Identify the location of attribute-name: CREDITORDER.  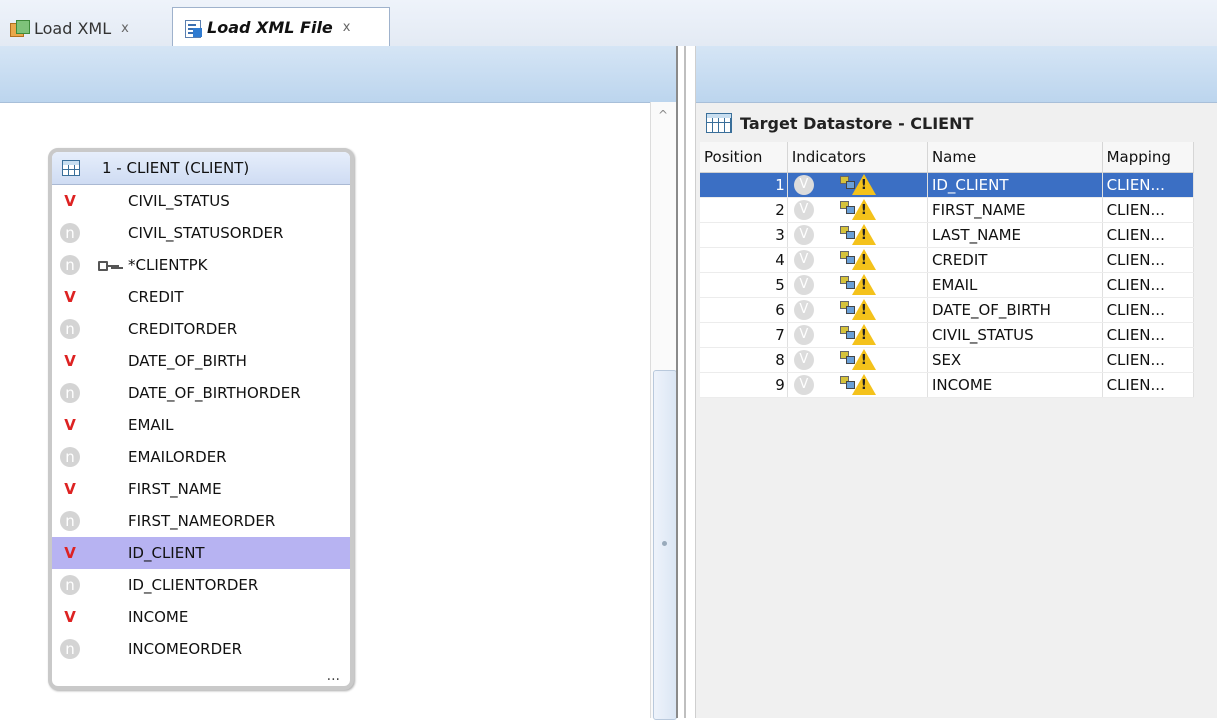
(183, 329).